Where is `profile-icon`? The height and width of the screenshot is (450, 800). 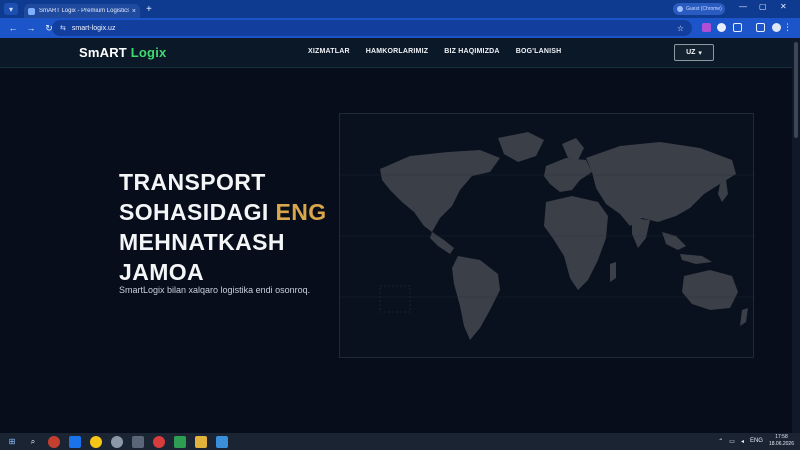 profile-icon is located at coordinates (680, 9).